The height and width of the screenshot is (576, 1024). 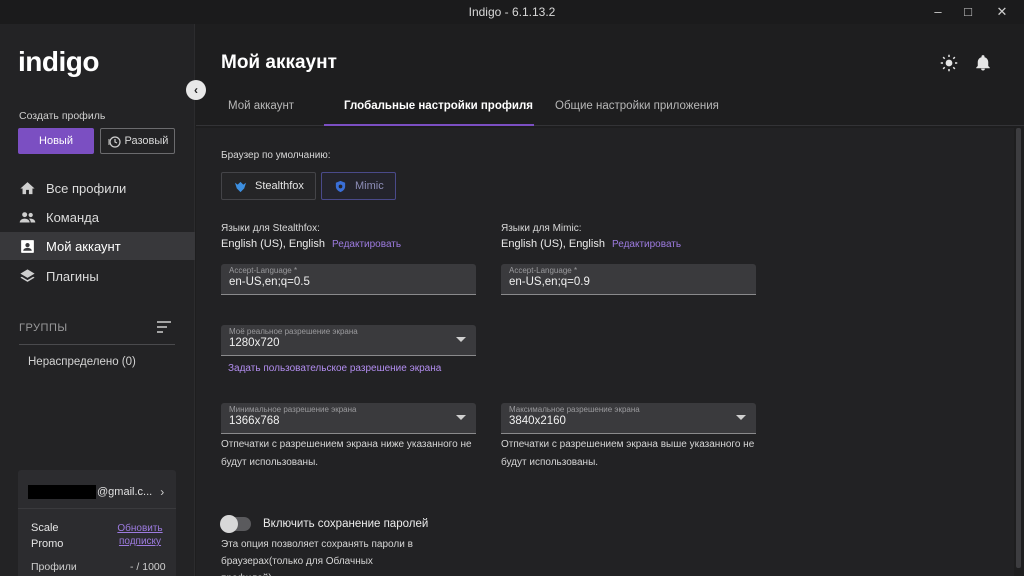 I want to click on tab-app-settings: Общие настройки приложения, so click(x=637, y=106).